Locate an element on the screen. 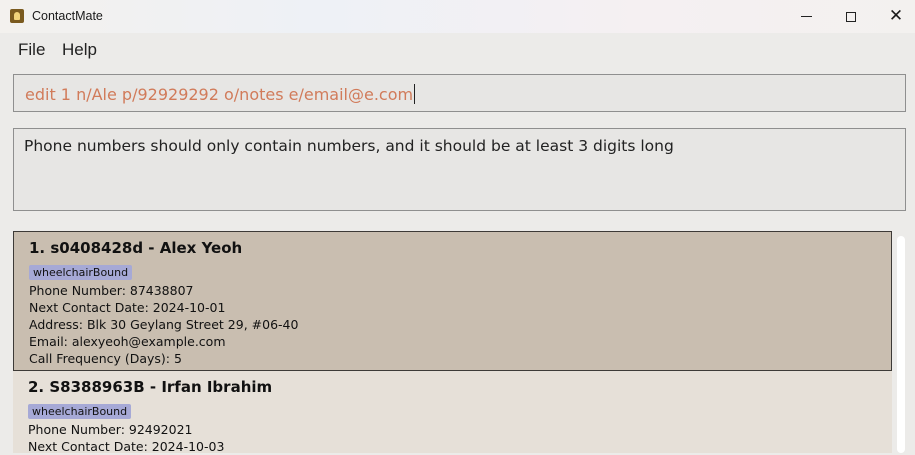 This screenshot has width=915, height=455. minimize-button is located at coordinates (806, 16).